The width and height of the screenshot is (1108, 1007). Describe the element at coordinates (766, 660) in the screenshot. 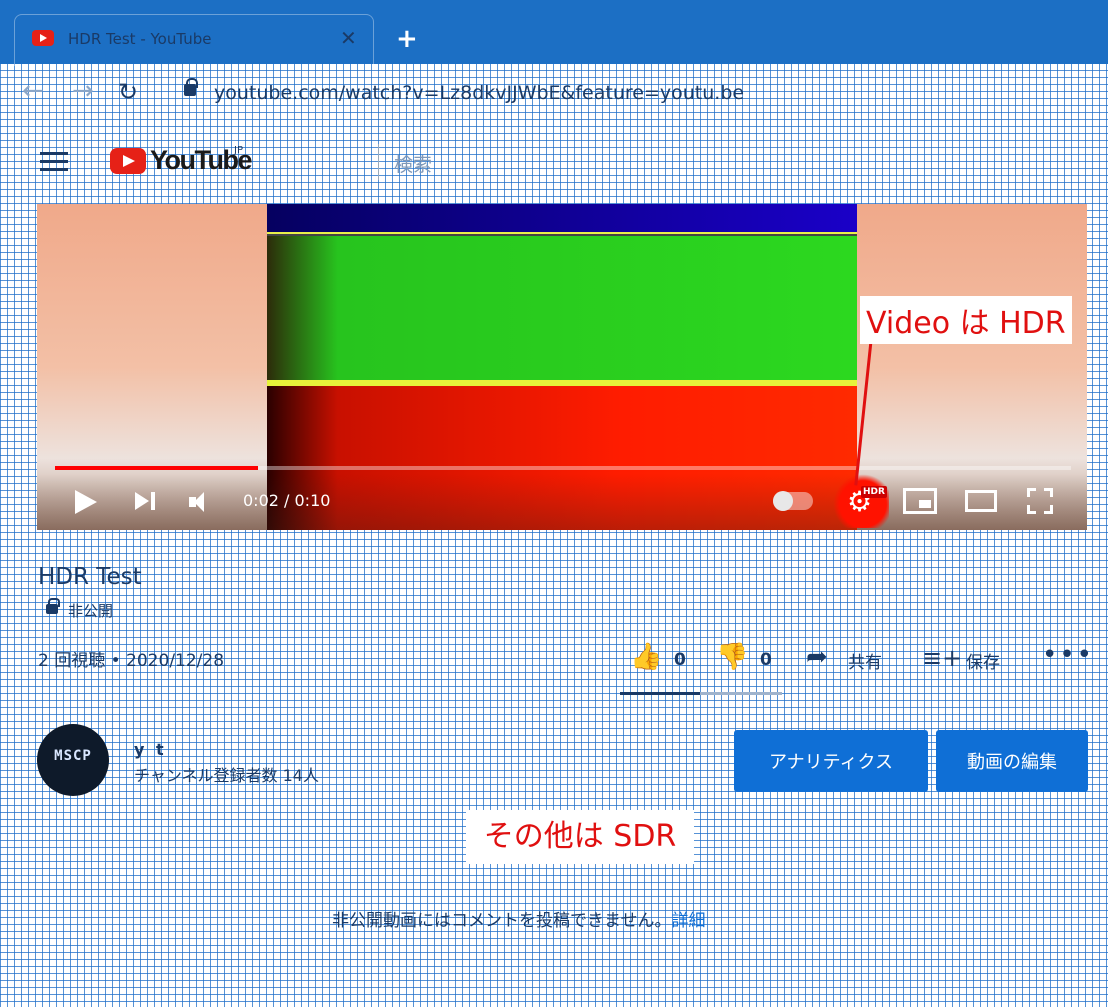

I see `dislike-count: 0` at that location.